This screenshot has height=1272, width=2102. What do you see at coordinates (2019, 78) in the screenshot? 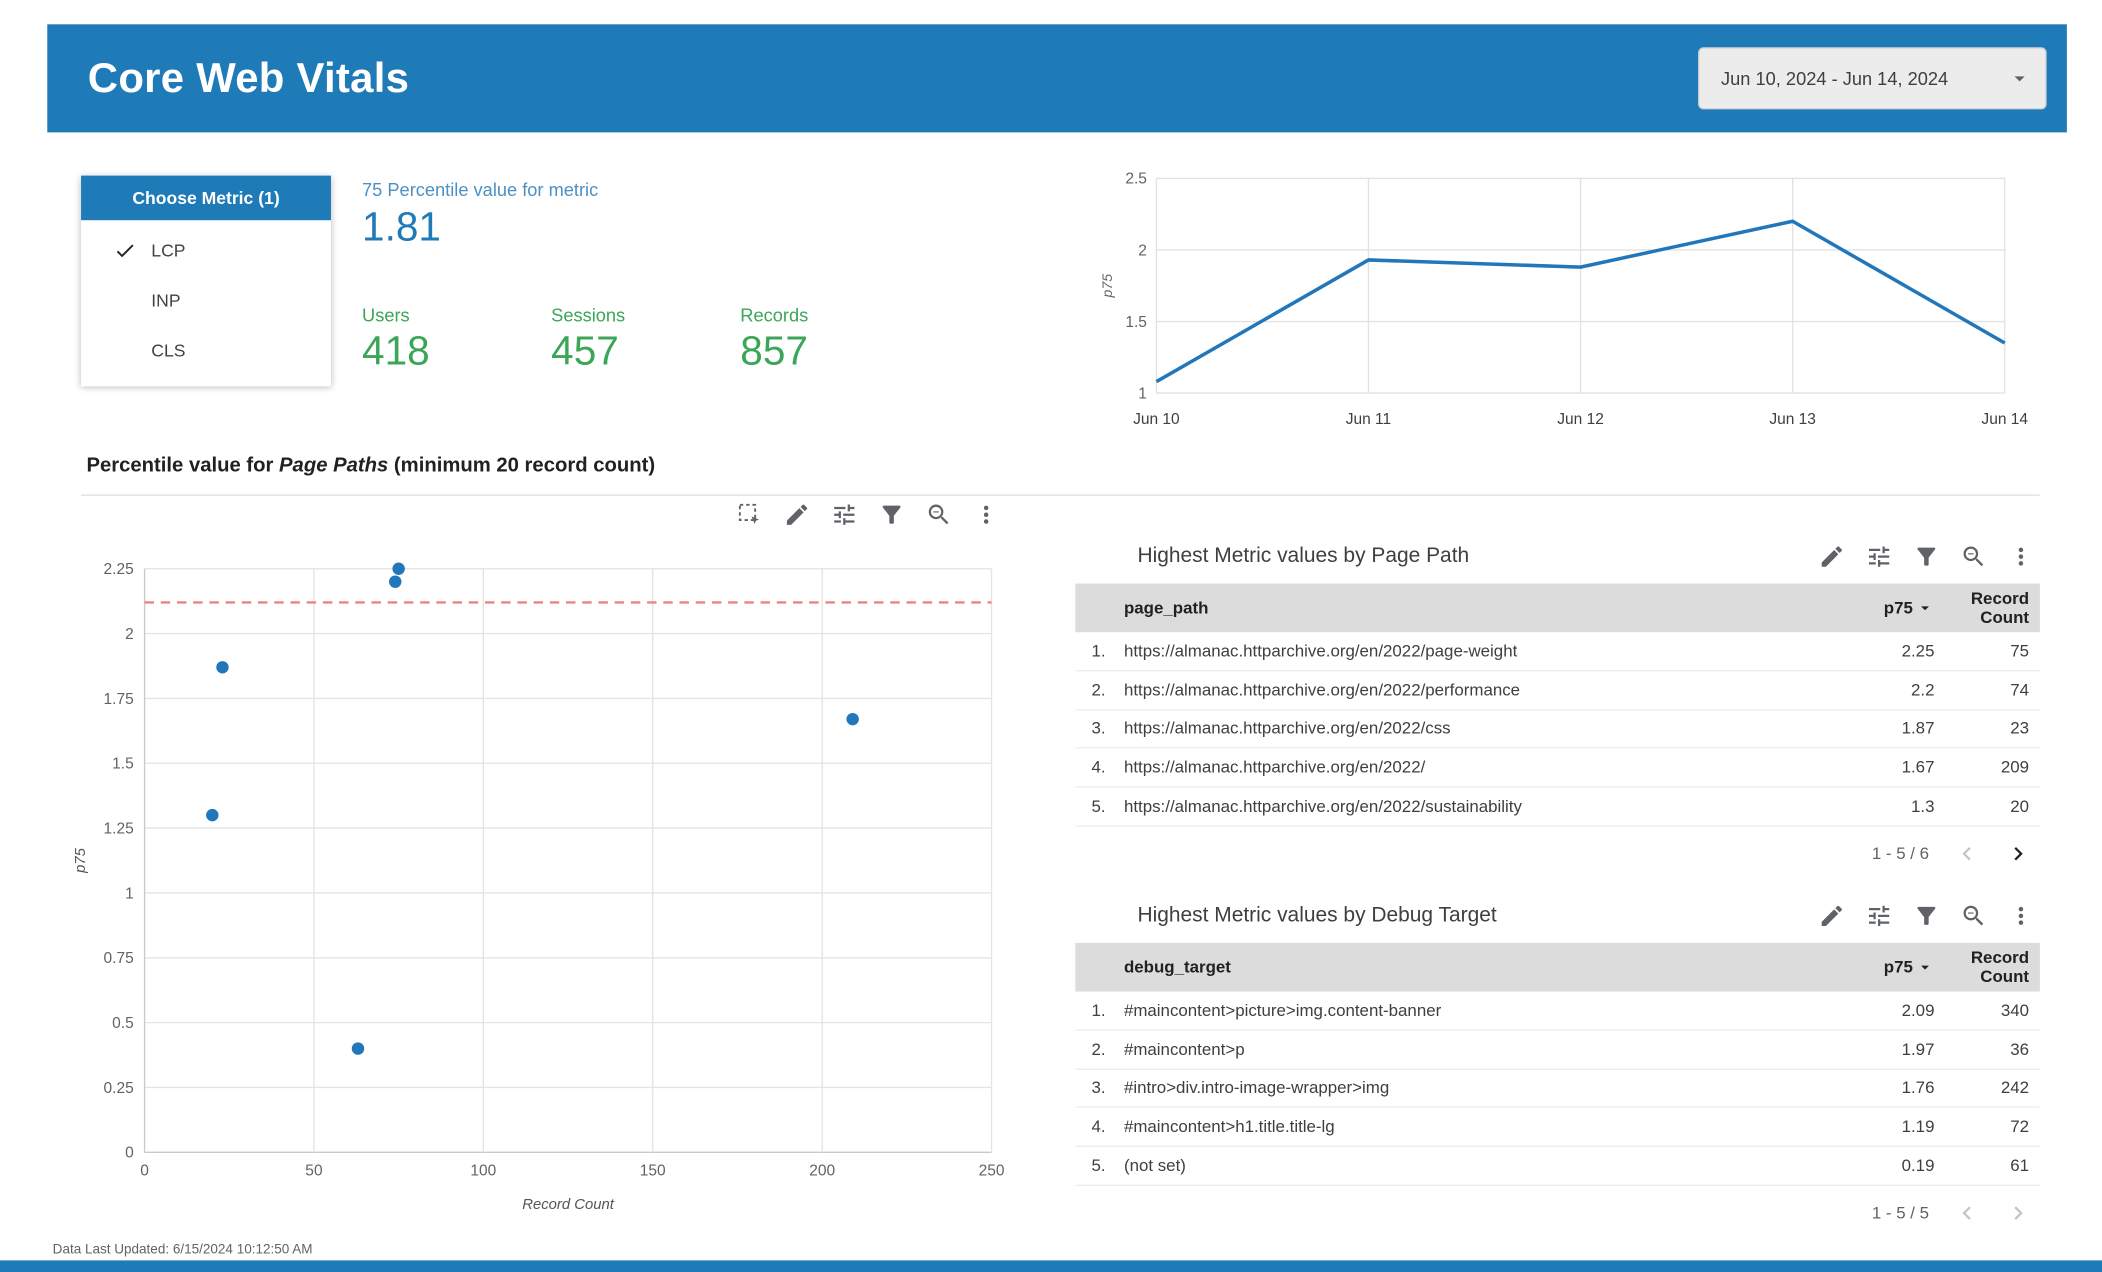
I see `chevron-down-icon` at bounding box center [2019, 78].